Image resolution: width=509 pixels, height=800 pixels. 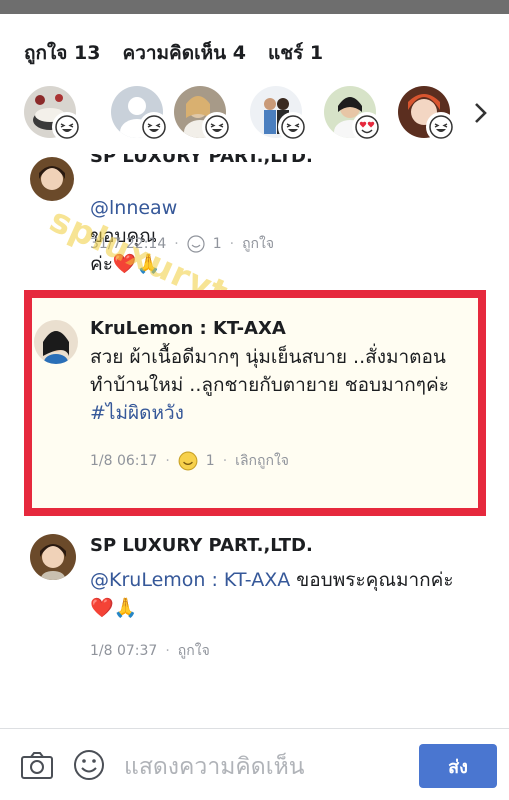 I want to click on hashtag-link: #ไม่ผิดหวัง, so click(x=137, y=413).